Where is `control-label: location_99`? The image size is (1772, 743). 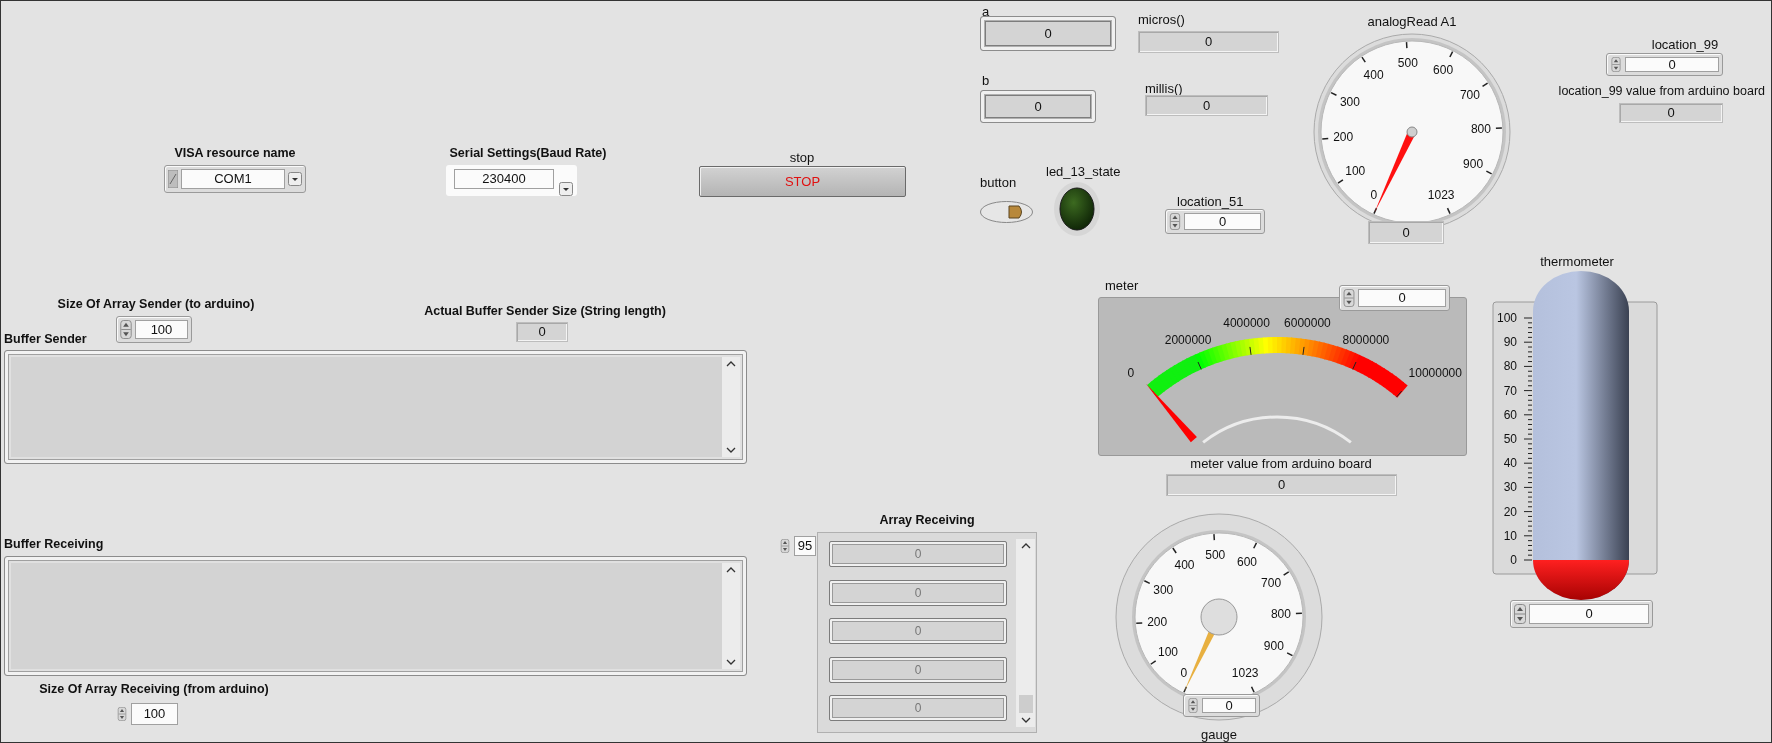 control-label: location_99 is located at coordinates (1685, 44).